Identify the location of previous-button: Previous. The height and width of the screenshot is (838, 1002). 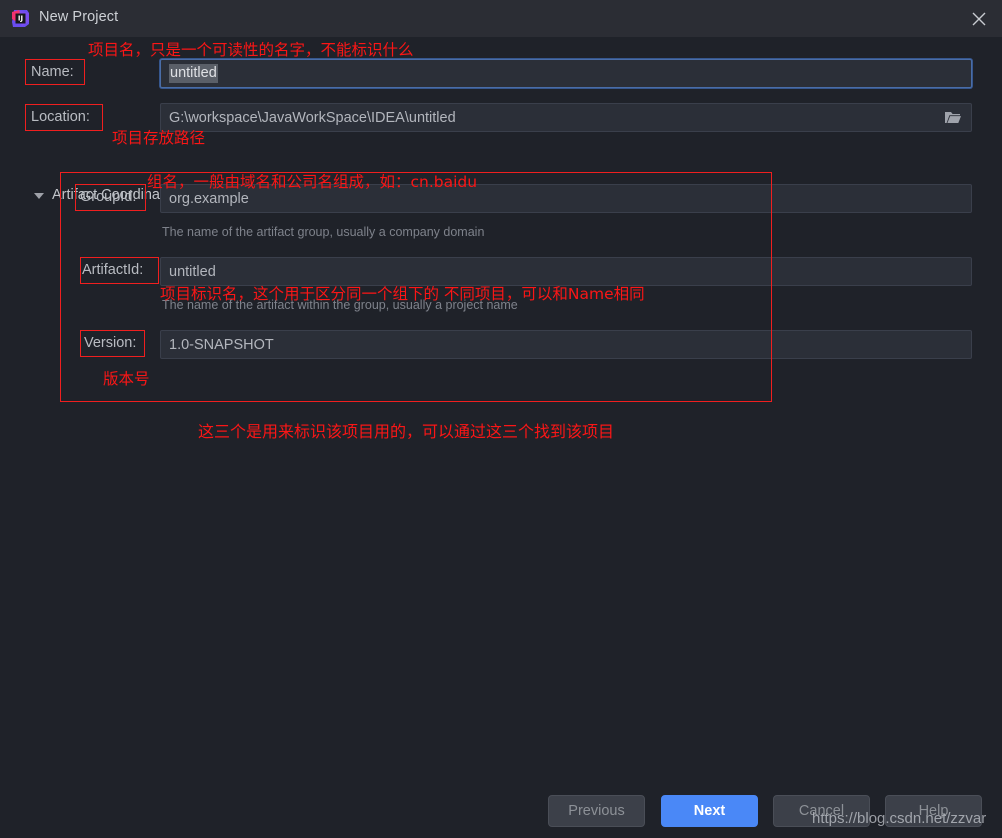
(596, 811).